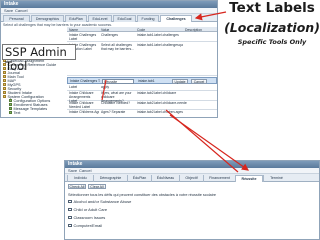  I want to click on tab-financement: Financement, so click(219, 178).